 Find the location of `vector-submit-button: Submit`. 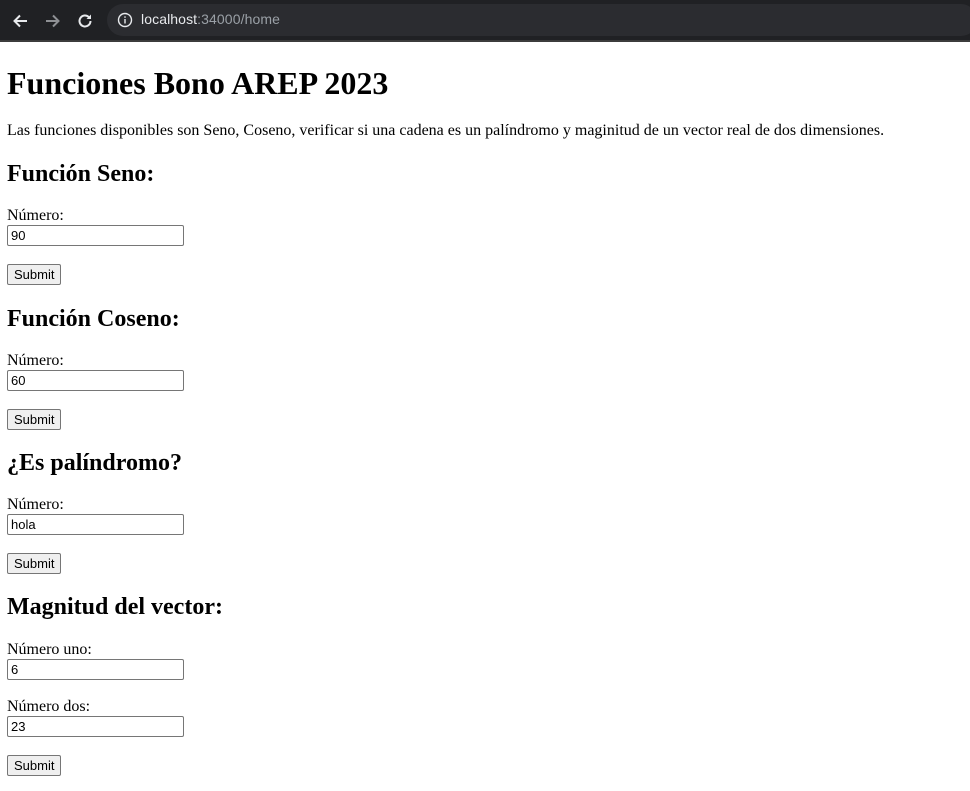

vector-submit-button: Submit is located at coordinates (34, 765).